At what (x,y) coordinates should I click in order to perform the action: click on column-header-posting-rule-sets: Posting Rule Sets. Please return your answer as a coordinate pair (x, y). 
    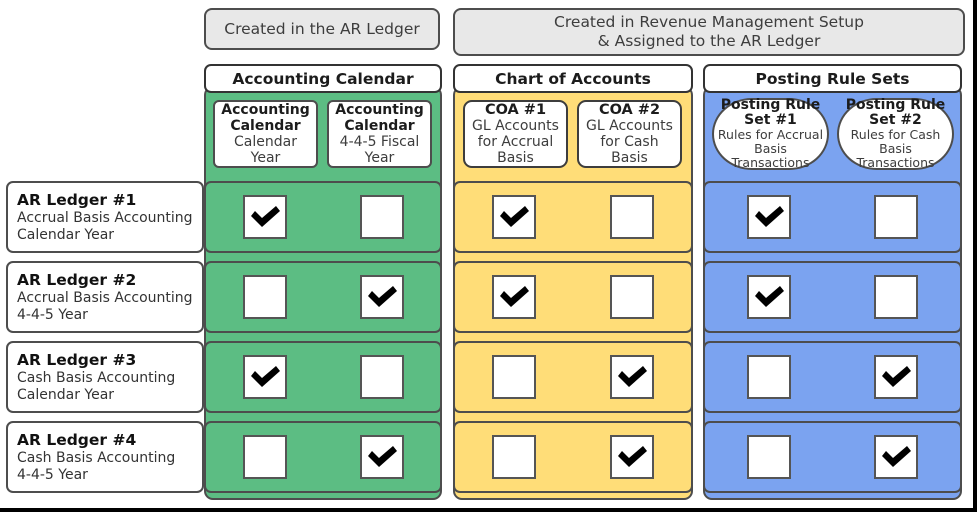
    Looking at the image, I should click on (832, 78).